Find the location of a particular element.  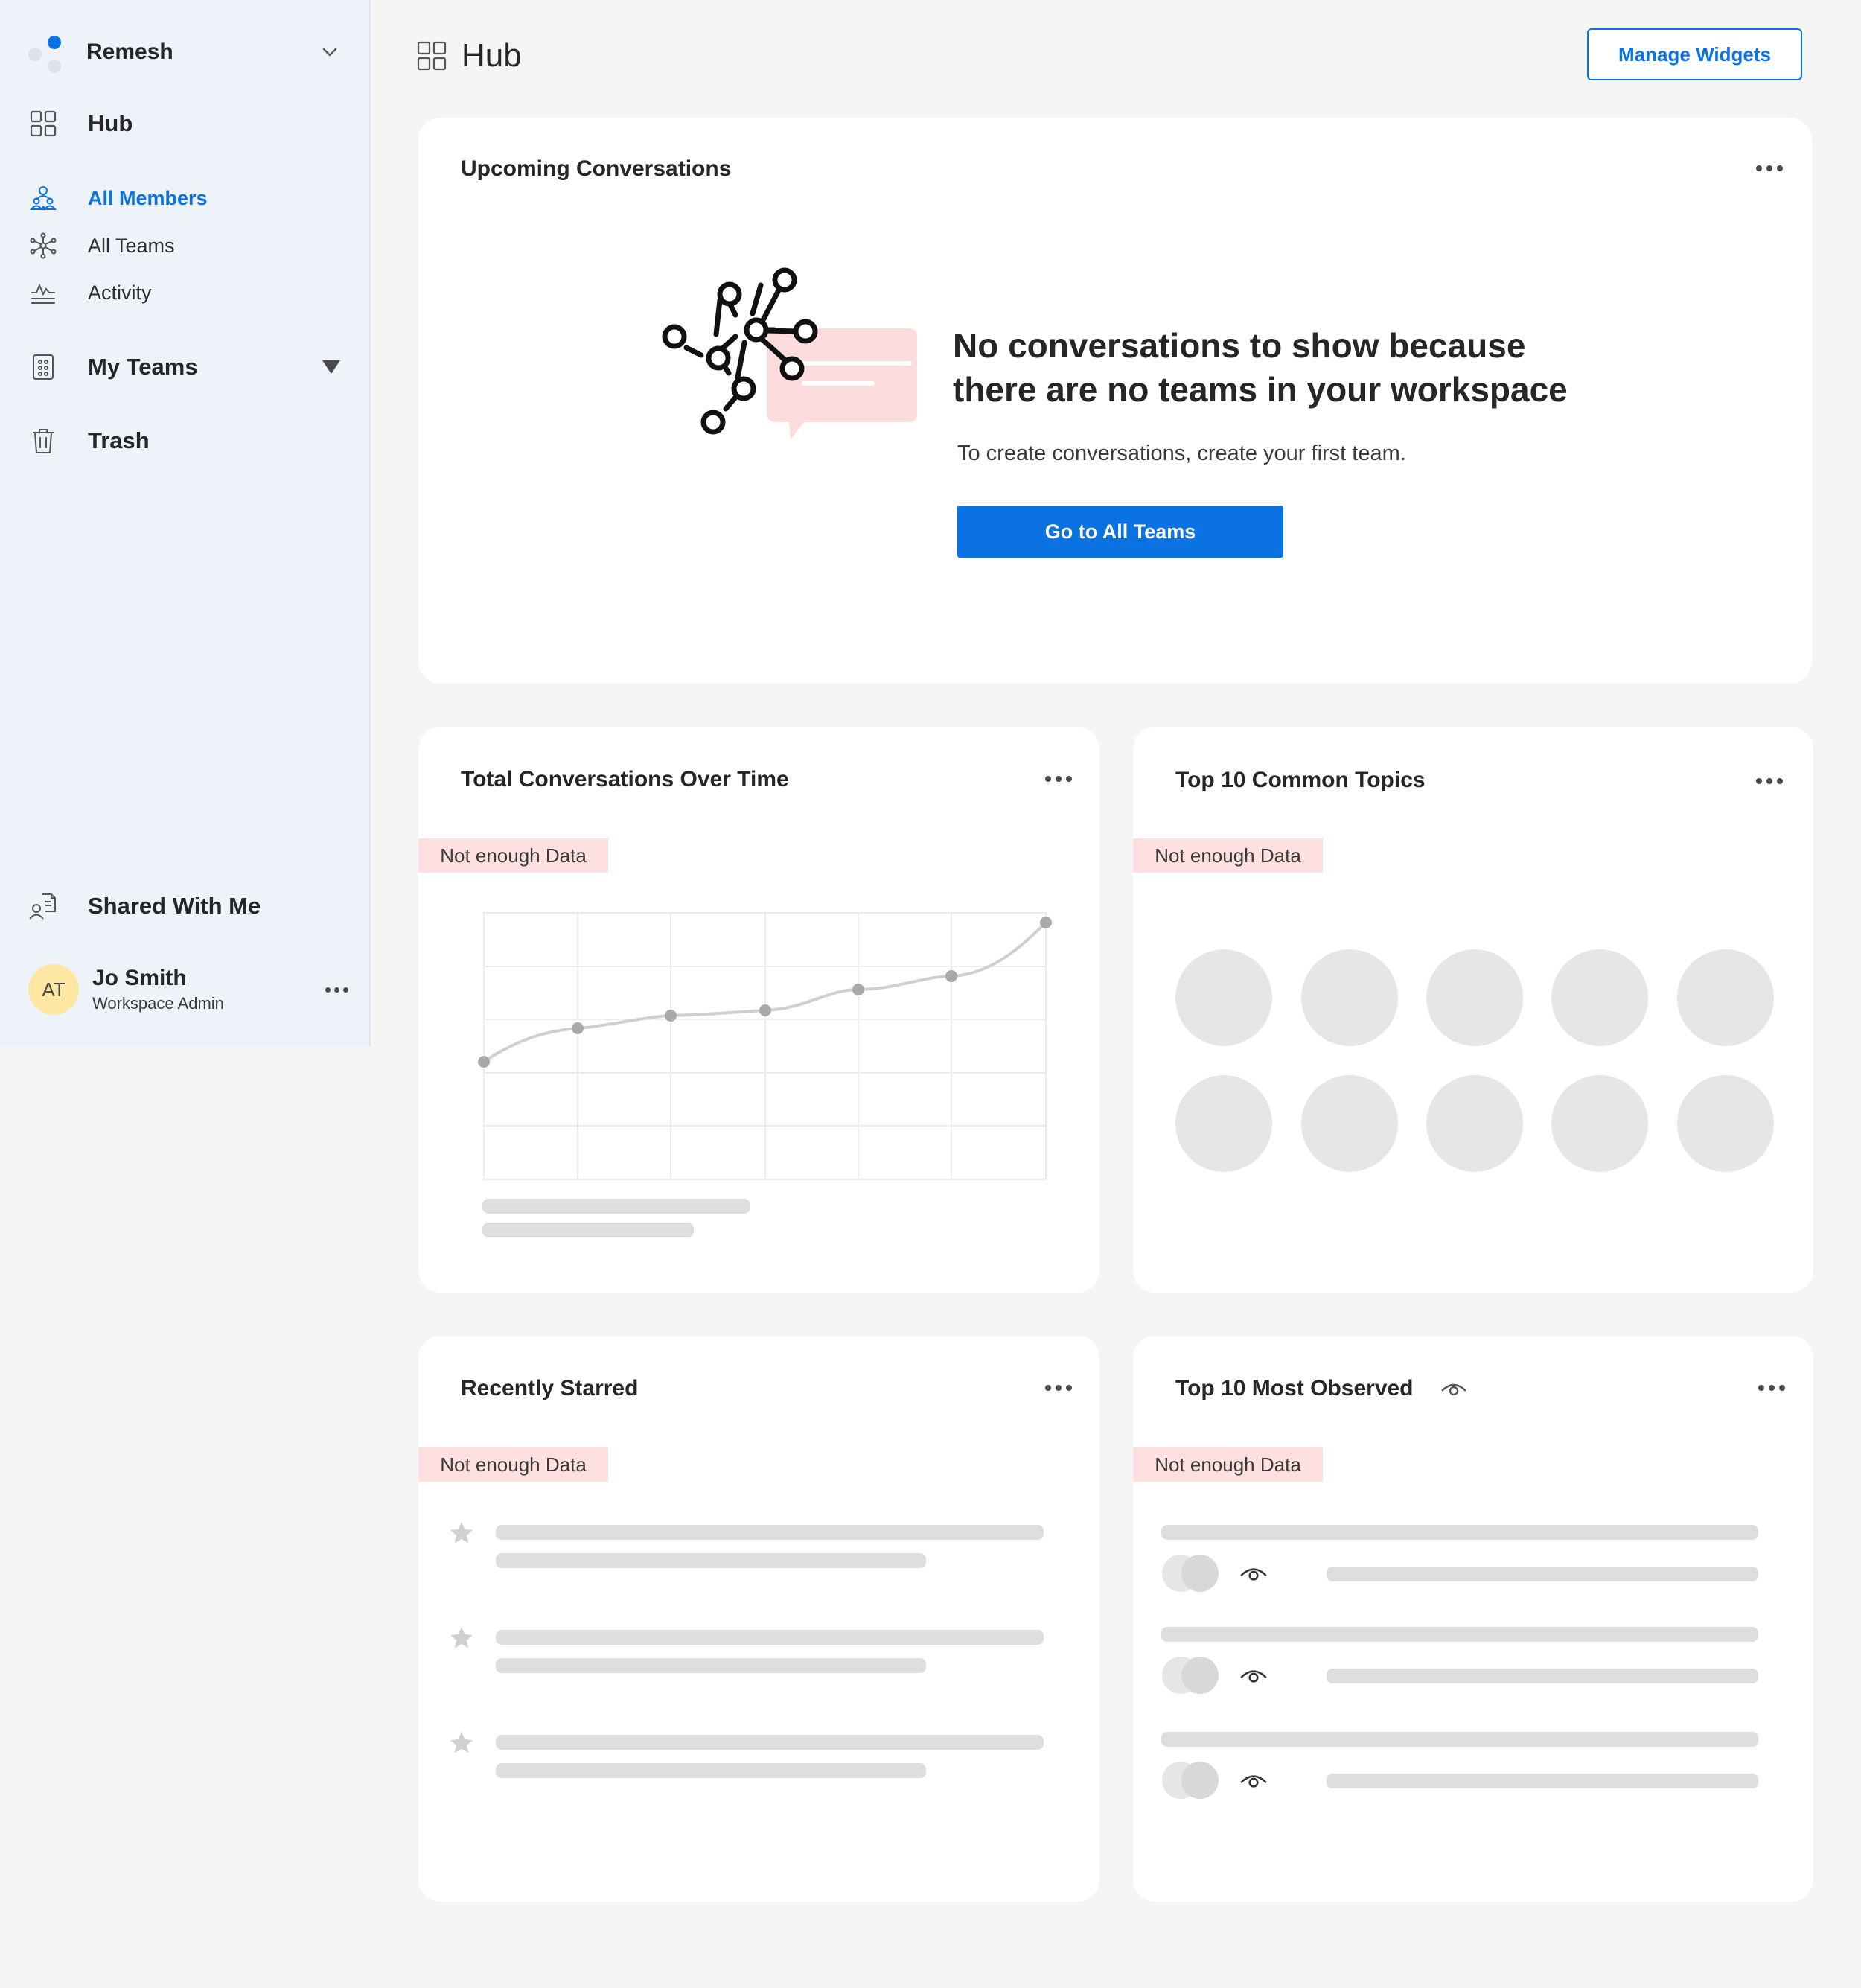

common-topics-card: Top 10 Common Topics Not enough Data is located at coordinates (1473, 1010).